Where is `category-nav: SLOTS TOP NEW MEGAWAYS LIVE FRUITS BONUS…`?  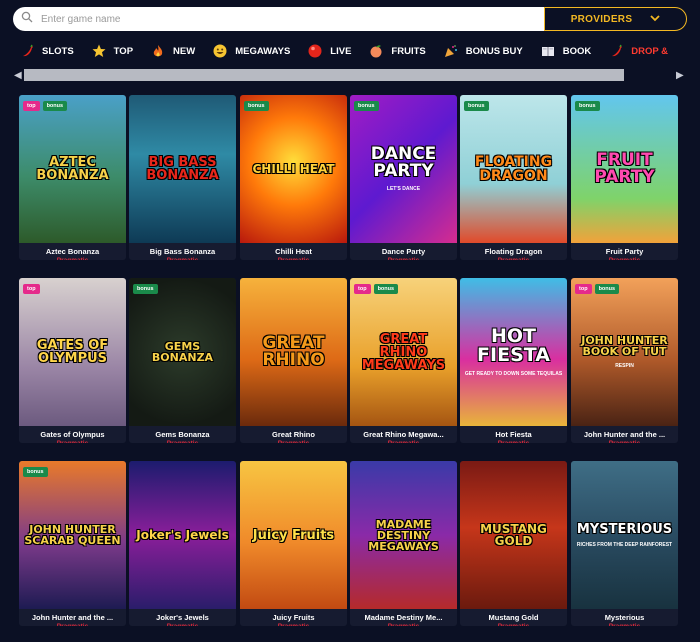
category-nav: SLOTS TOP NEW MEGAWAYS LIVE FRUITS BONUS… is located at coordinates (350, 51).